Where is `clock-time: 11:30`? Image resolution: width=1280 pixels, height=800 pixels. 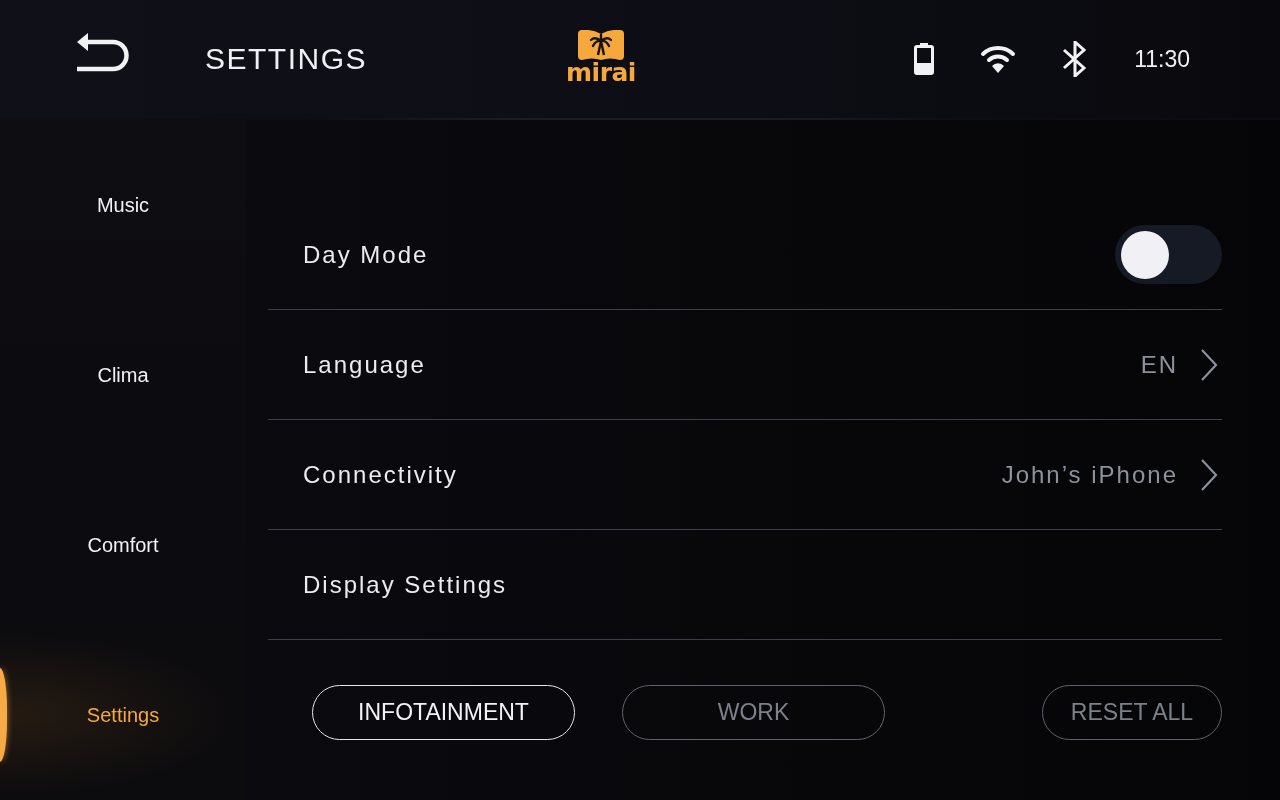
clock-time: 11:30 is located at coordinates (1162, 59).